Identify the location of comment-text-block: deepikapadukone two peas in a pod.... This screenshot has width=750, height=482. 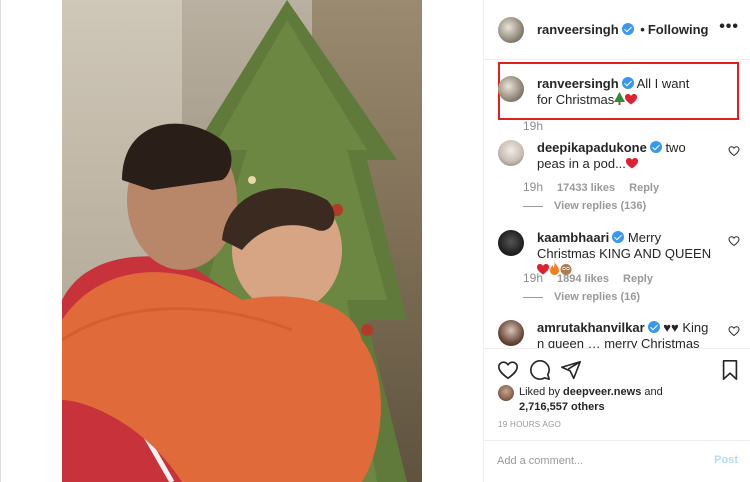
(627, 156).